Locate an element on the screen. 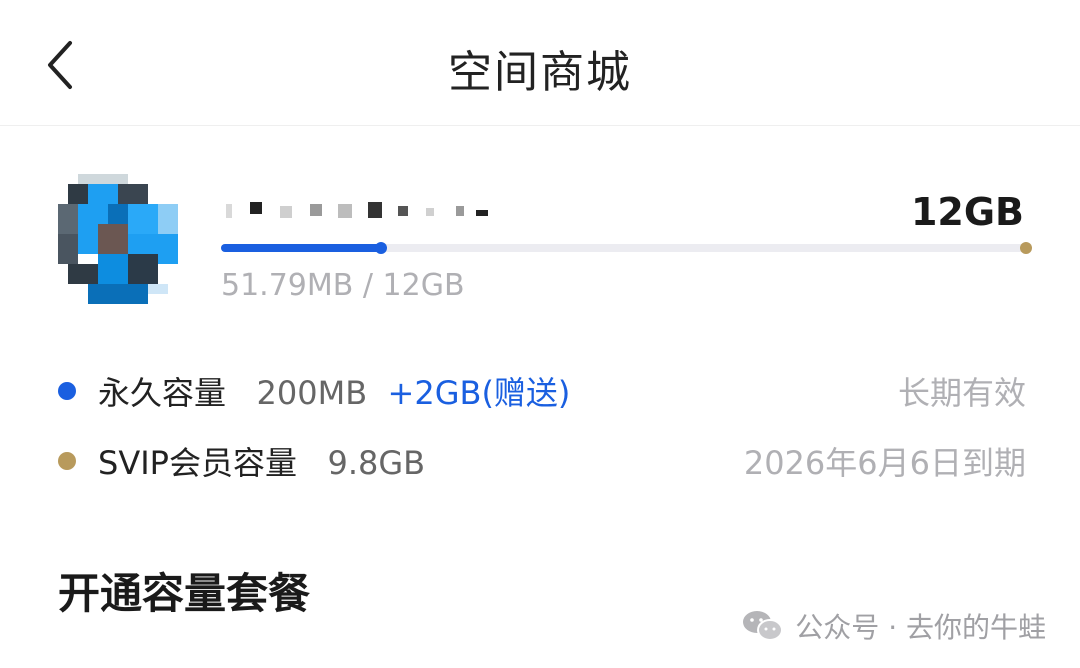 The image size is (1080, 668). capacity-row-permanent: 永久容量 200MB +2GB(赠送) 长期有效 is located at coordinates (542, 391).